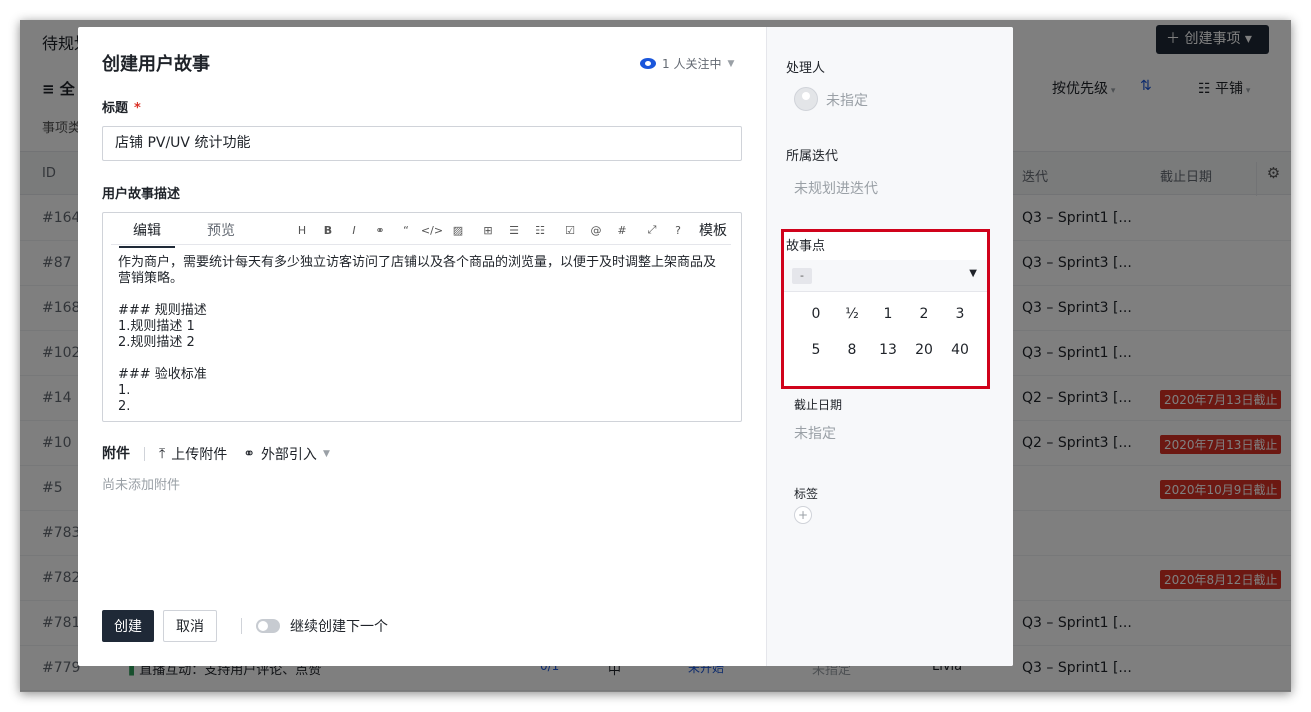 The width and height of the screenshot is (1311, 712). Describe the element at coordinates (156, 64) in the screenshot. I see `modal-title: 创建用户故事` at that location.